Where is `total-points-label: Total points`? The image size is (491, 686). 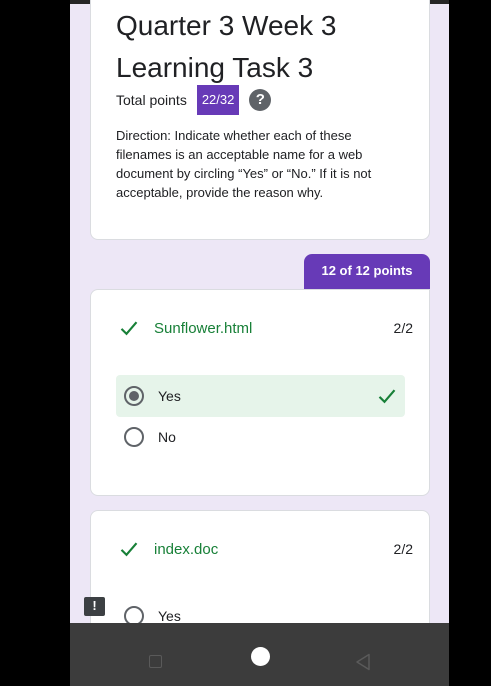
total-points-label: Total points is located at coordinates (151, 100).